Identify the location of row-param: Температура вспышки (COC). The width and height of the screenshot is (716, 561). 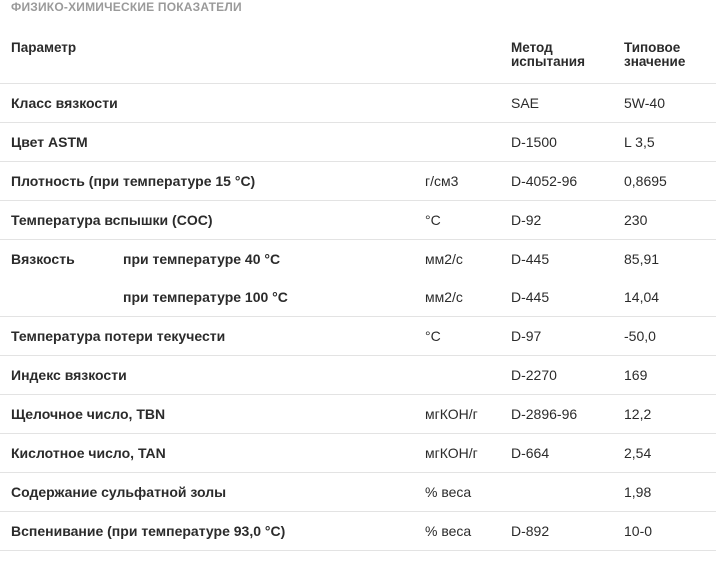
(112, 220).